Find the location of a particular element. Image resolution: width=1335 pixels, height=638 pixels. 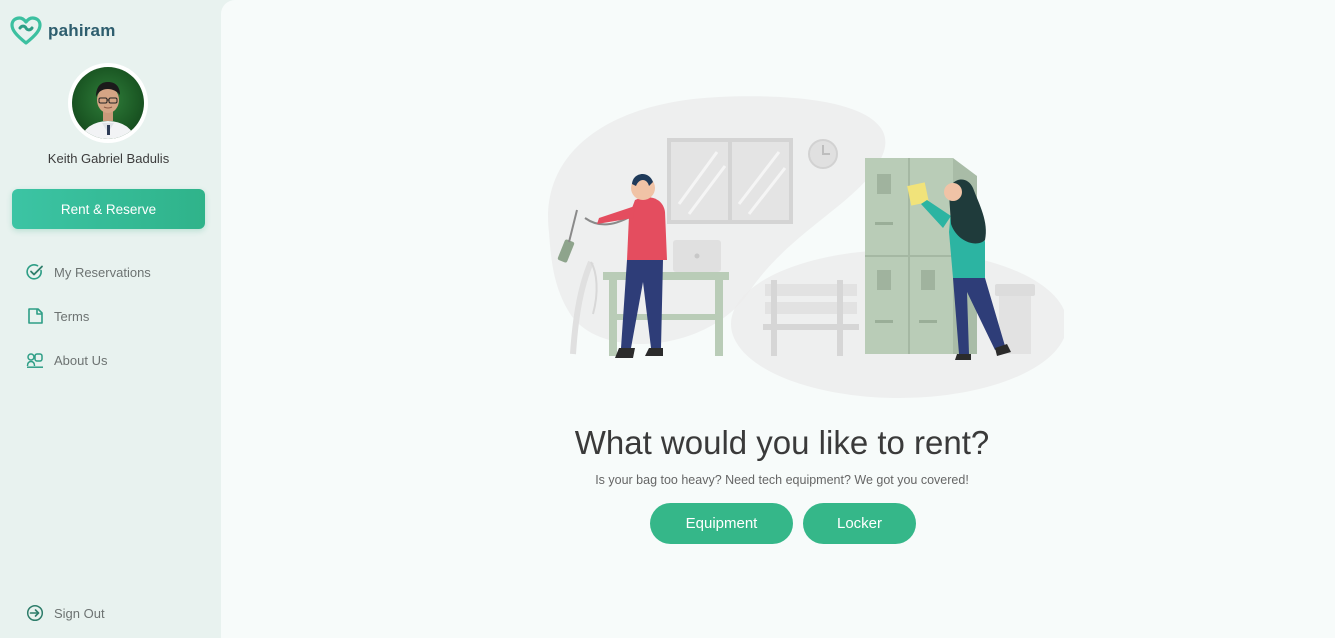

page-headline: What would you like to rent? is located at coordinates (782, 442).